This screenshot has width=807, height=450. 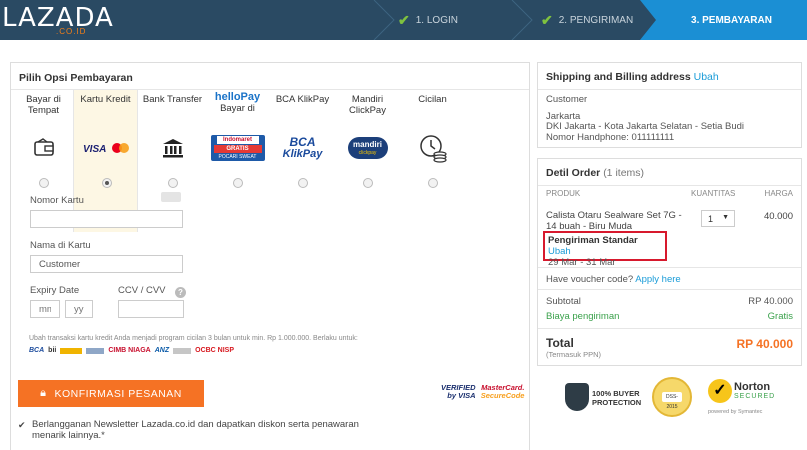 What do you see at coordinates (672, 397) in the screenshot?
I see `dss-seal-icon: DSS-2015` at bounding box center [672, 397].